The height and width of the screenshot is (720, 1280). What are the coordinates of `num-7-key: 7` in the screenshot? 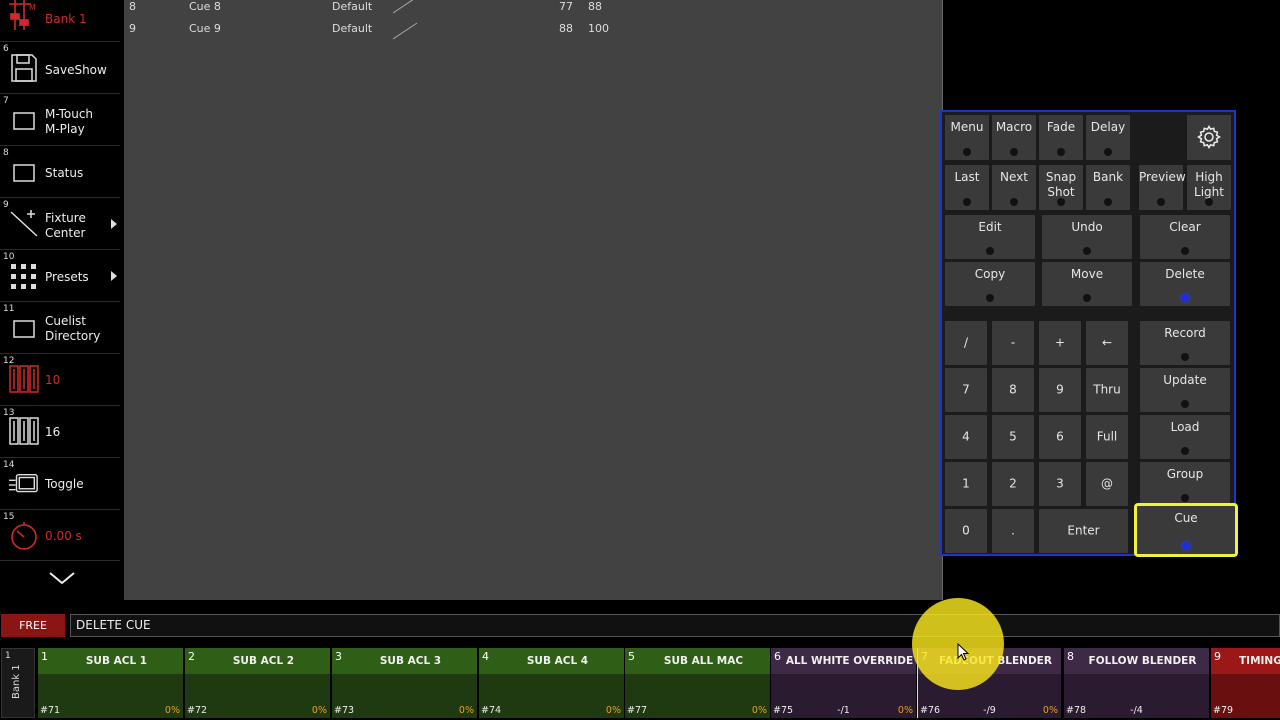 It's located at (966, 390).